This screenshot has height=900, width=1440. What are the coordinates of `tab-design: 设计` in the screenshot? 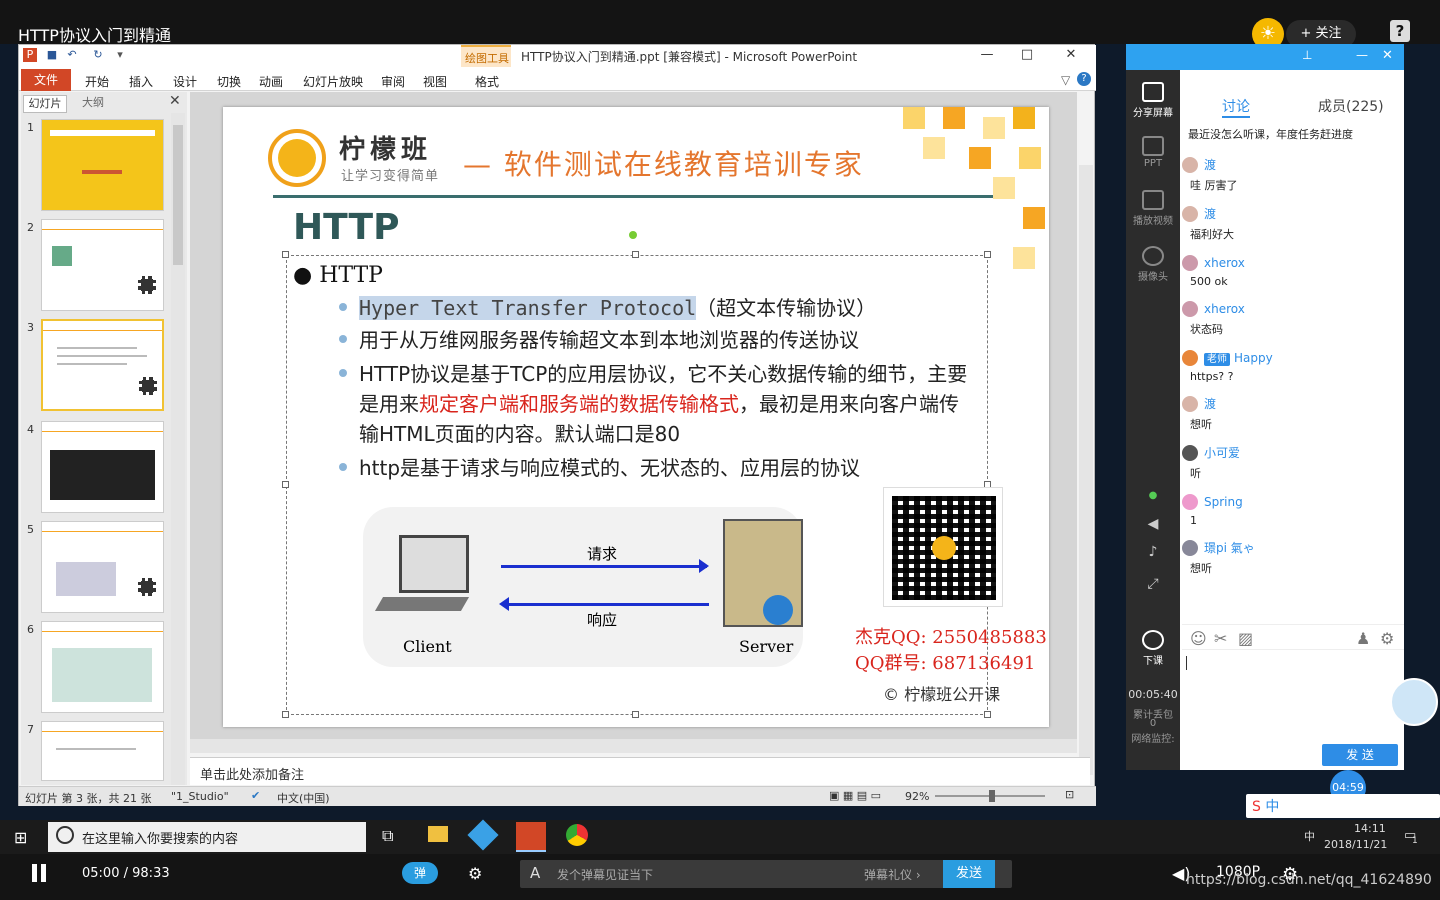 It's located at (185, 81).